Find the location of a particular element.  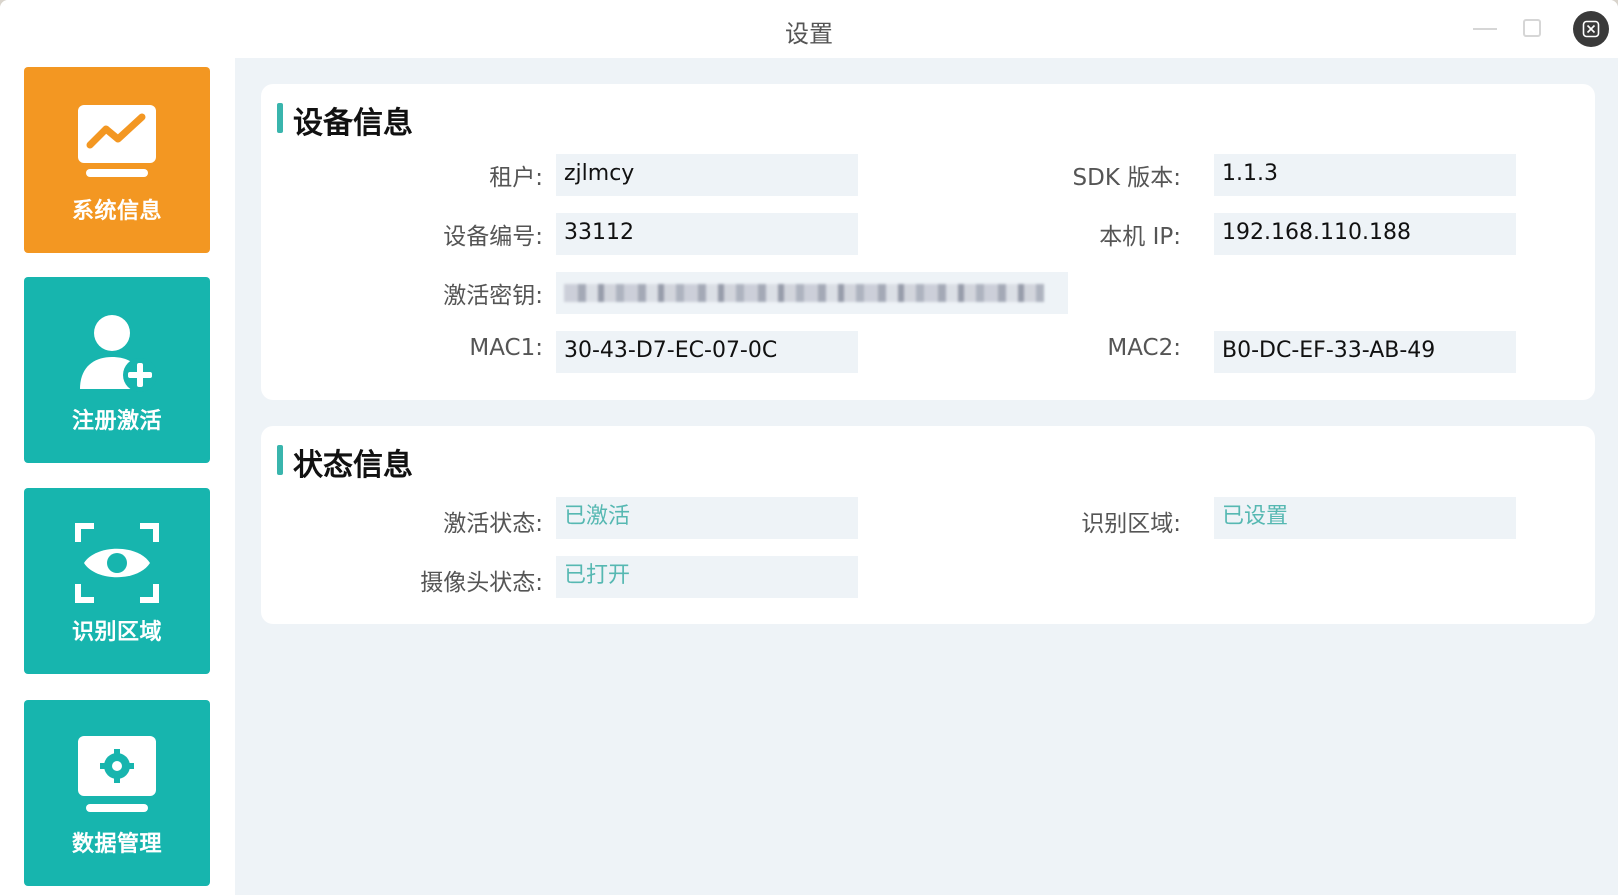

status-info-title: 状态信息 is located at coordinates (345, 462).